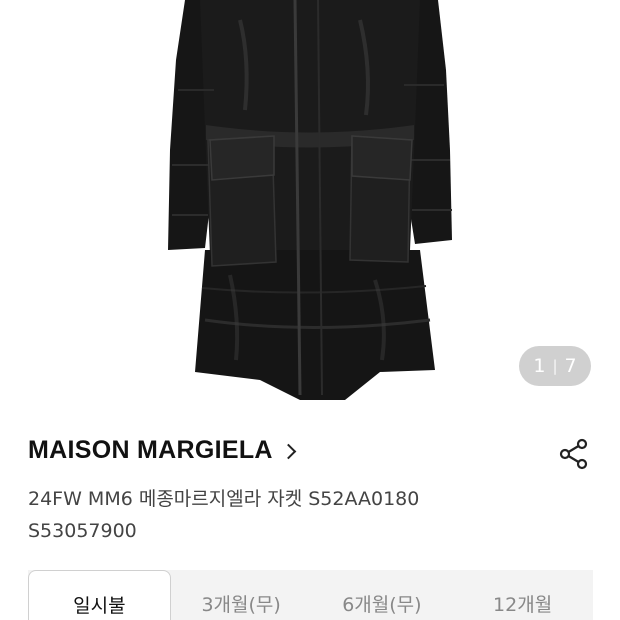  I want to click on tab-12-months: 12개월, so click(522, 595).